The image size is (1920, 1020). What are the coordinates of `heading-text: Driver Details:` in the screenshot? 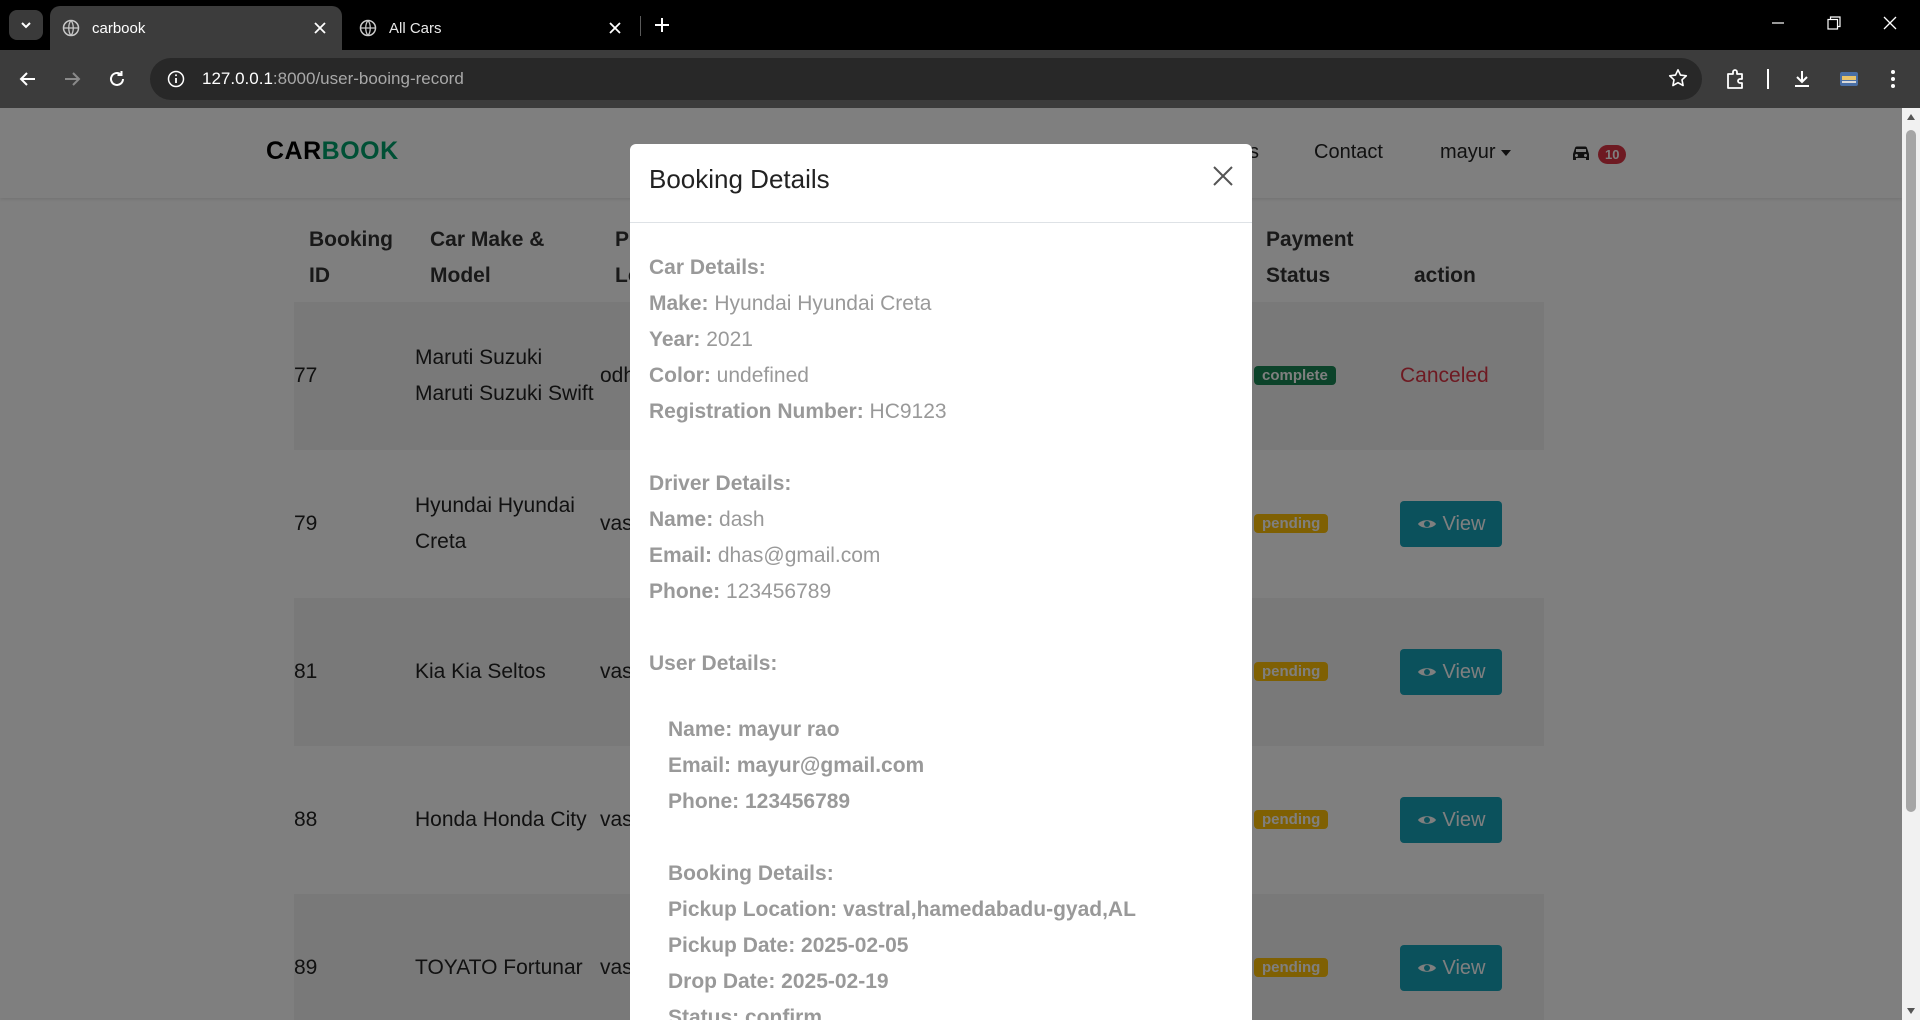 It's located at (720, 483).